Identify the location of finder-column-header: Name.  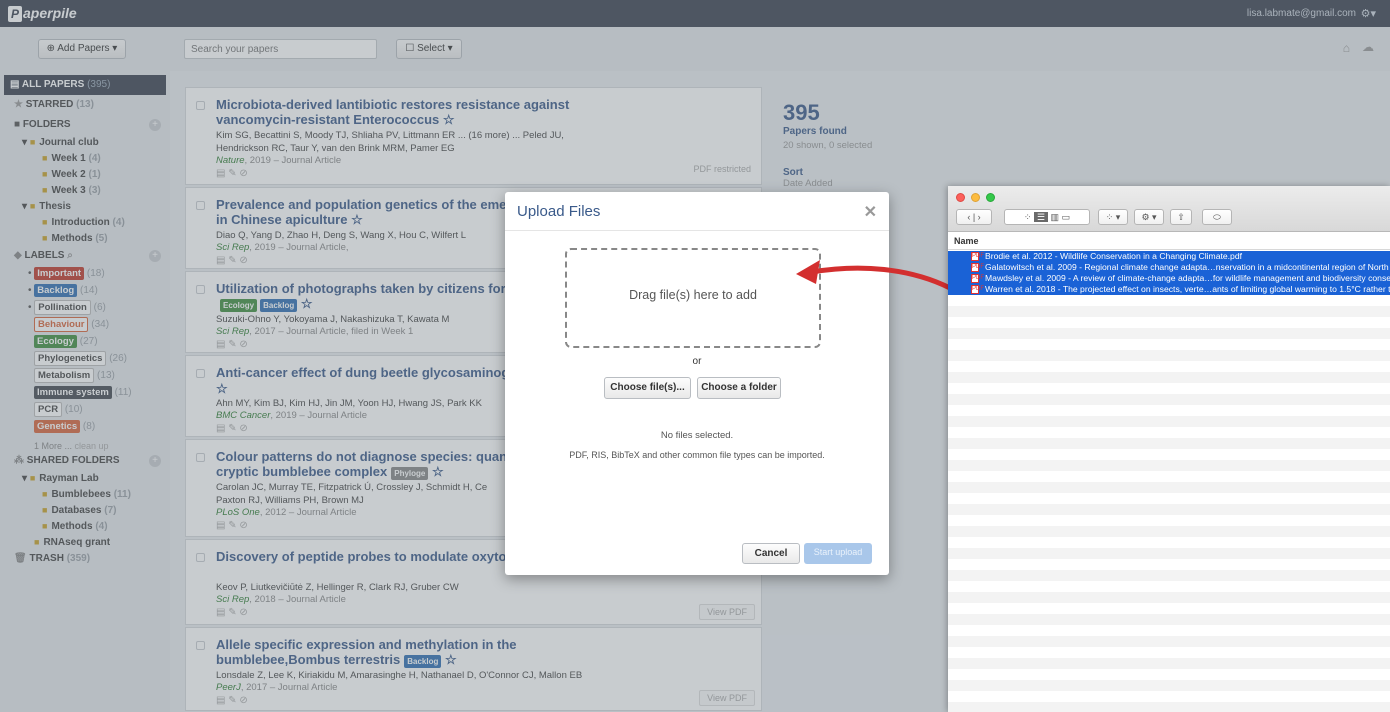
(1169, 241).